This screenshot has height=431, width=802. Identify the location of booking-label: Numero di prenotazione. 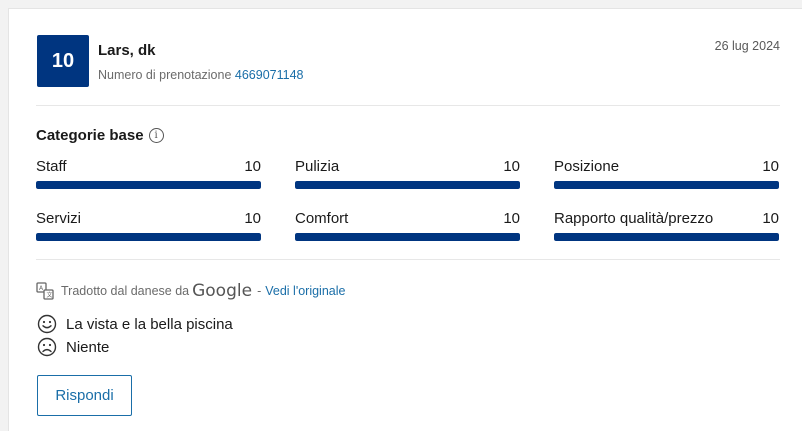
(165, 75).